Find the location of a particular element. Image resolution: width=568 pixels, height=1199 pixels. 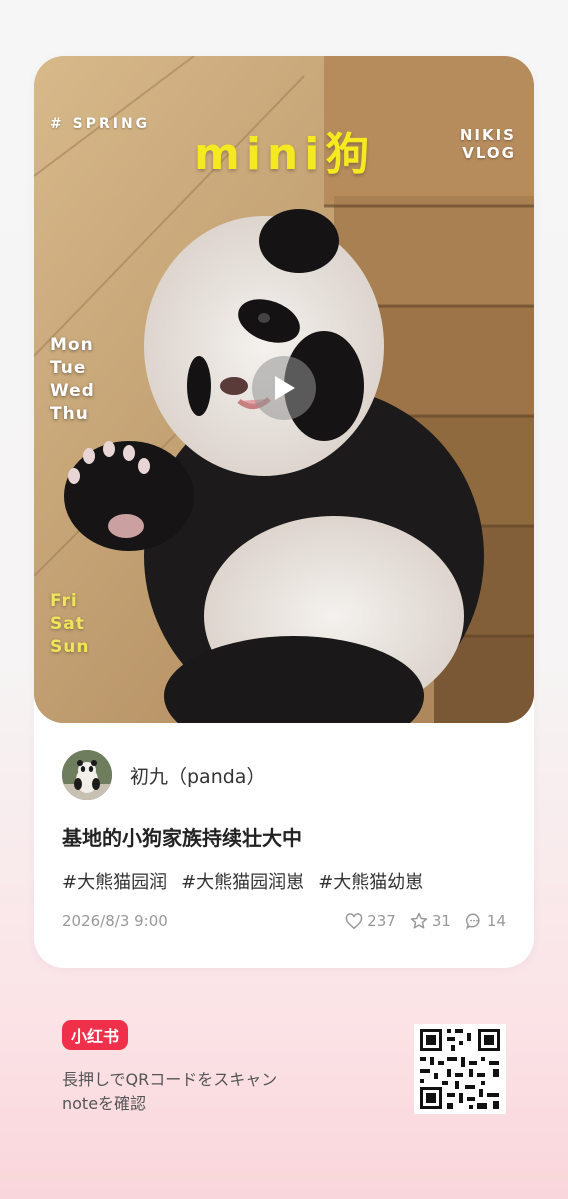

panda-avatar-icon is located at coordinates (87, 775).